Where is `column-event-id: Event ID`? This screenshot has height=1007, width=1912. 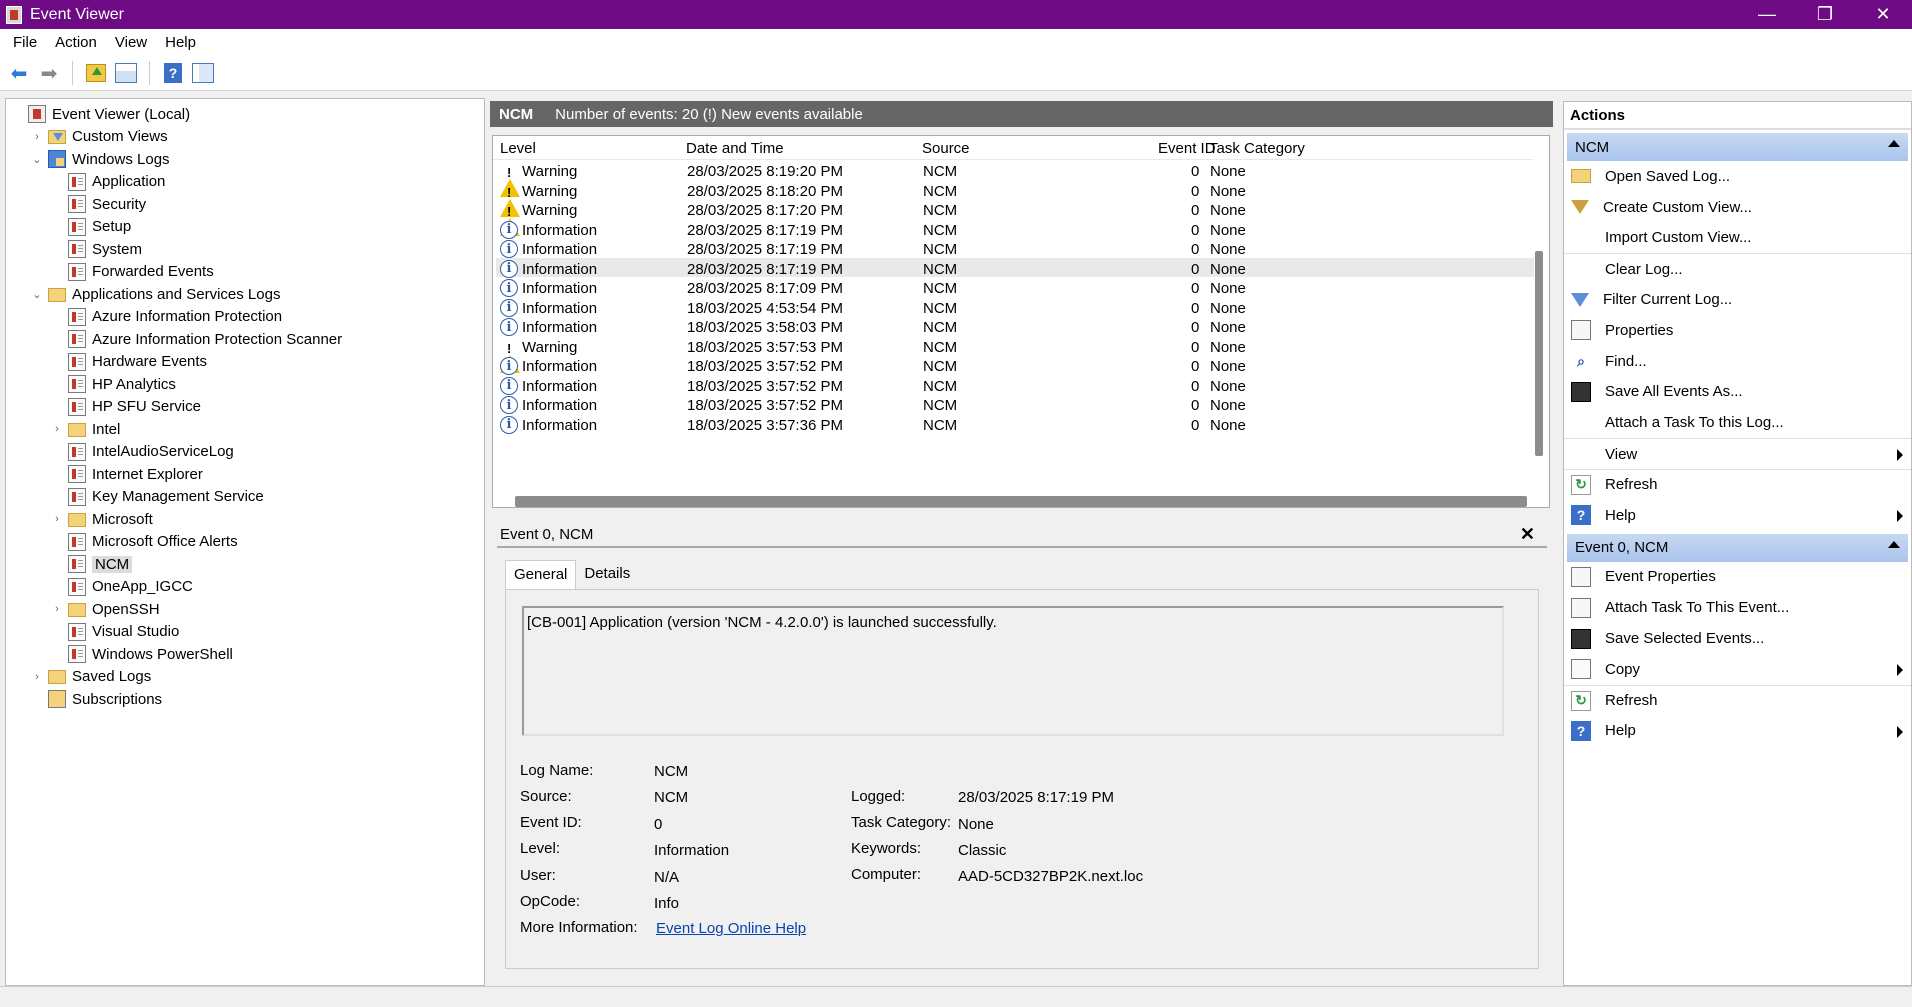 column-event-id: Event ID is located at coordinates (1187, 148).